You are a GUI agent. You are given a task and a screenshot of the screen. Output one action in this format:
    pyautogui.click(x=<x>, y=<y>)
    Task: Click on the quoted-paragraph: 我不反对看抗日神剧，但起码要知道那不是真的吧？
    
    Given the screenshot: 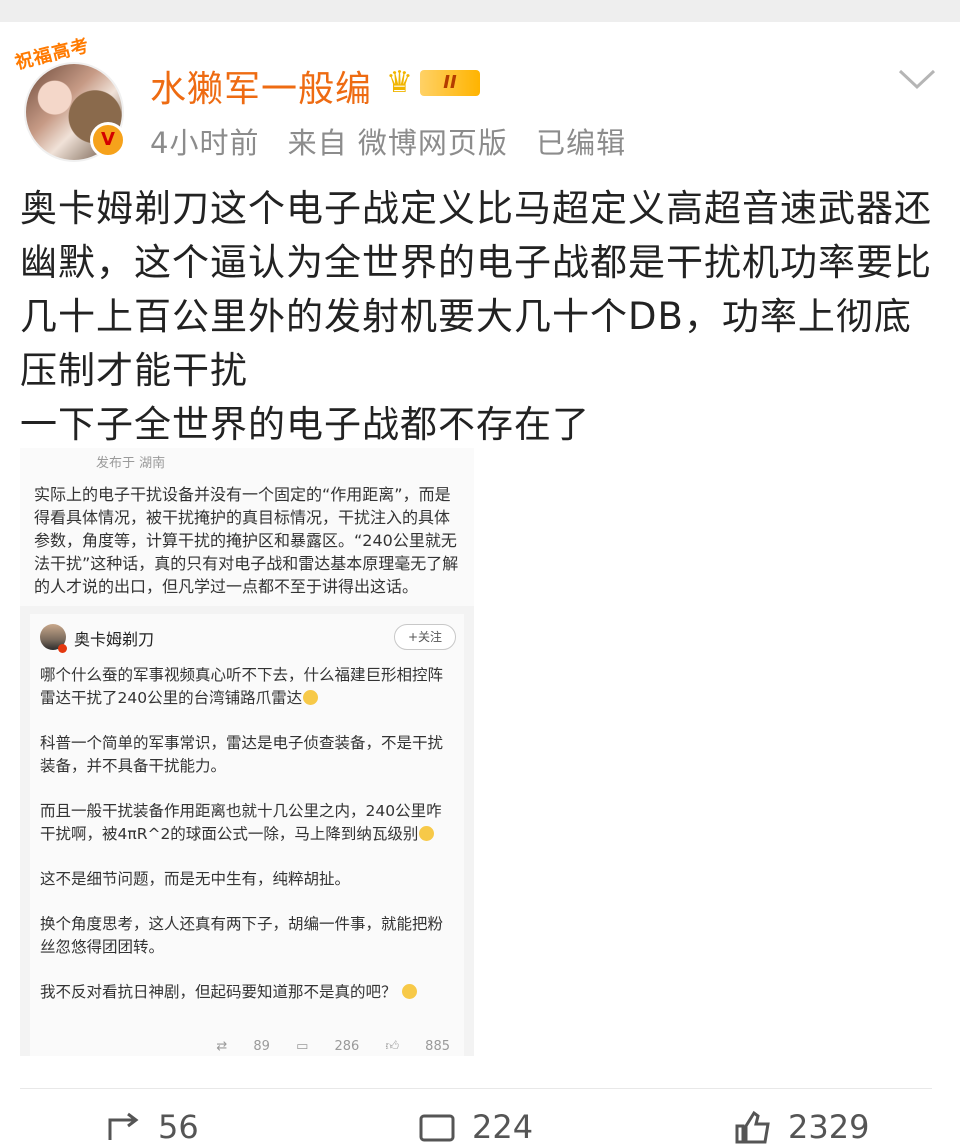 What is the action you would take?
    pyautogui.click(x=247, y=992)
    